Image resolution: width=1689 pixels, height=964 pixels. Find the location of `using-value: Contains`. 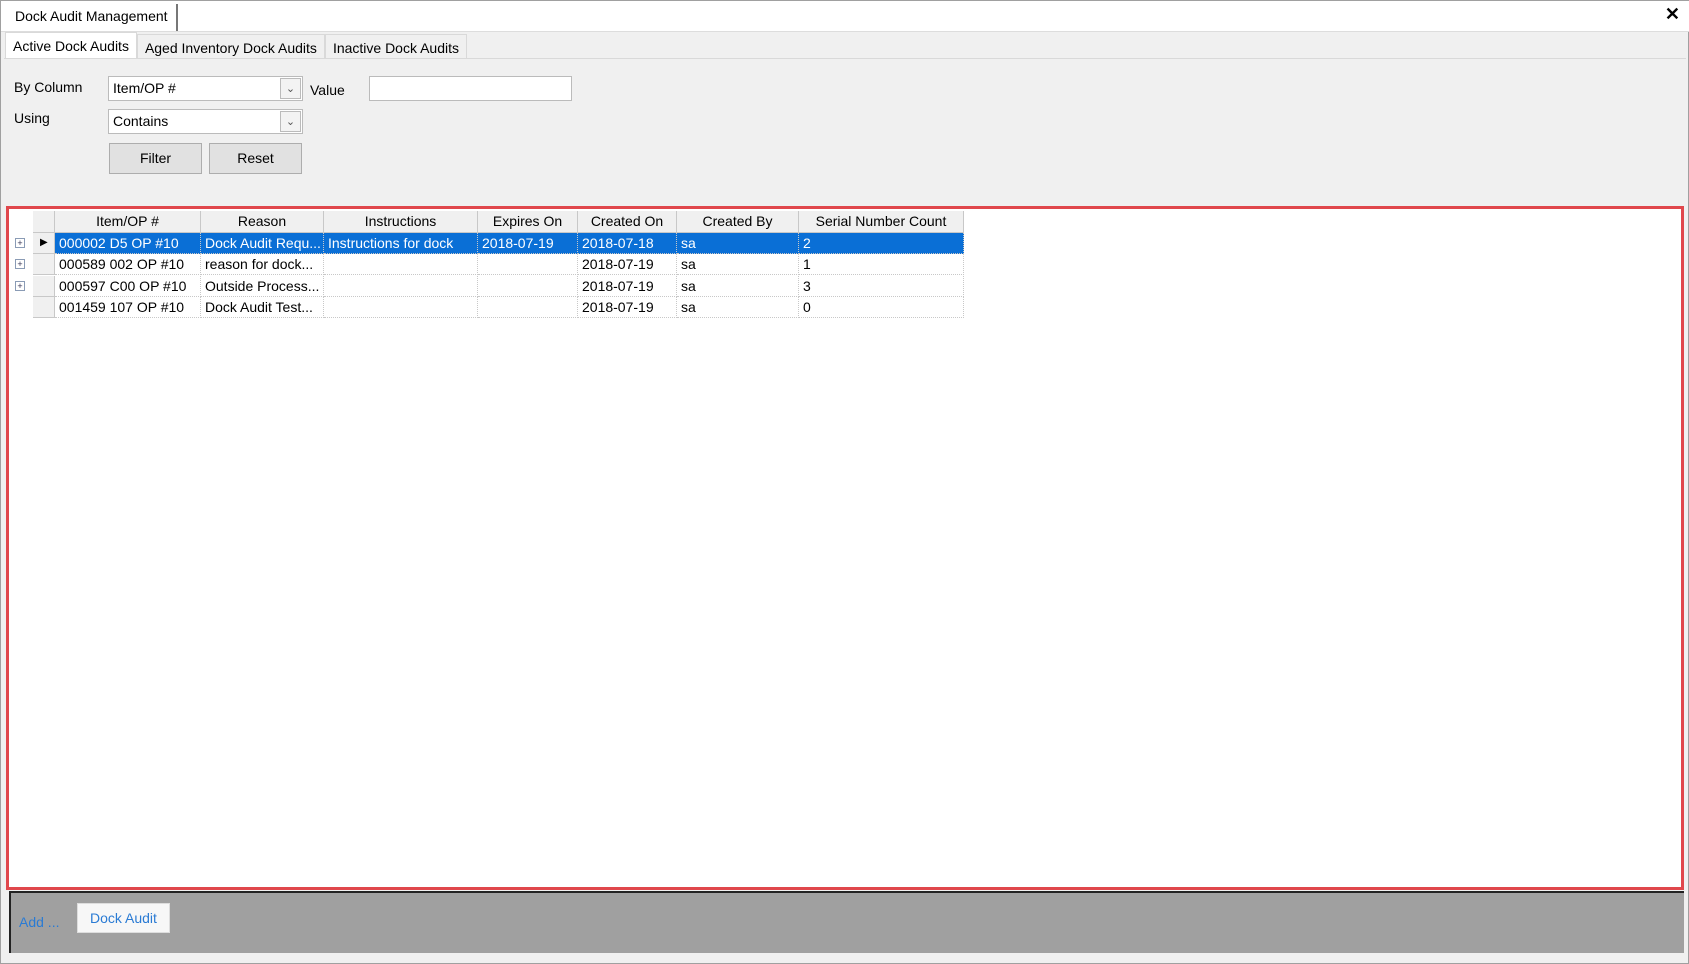

using-value: Contains is located at coordinates (141, 121).